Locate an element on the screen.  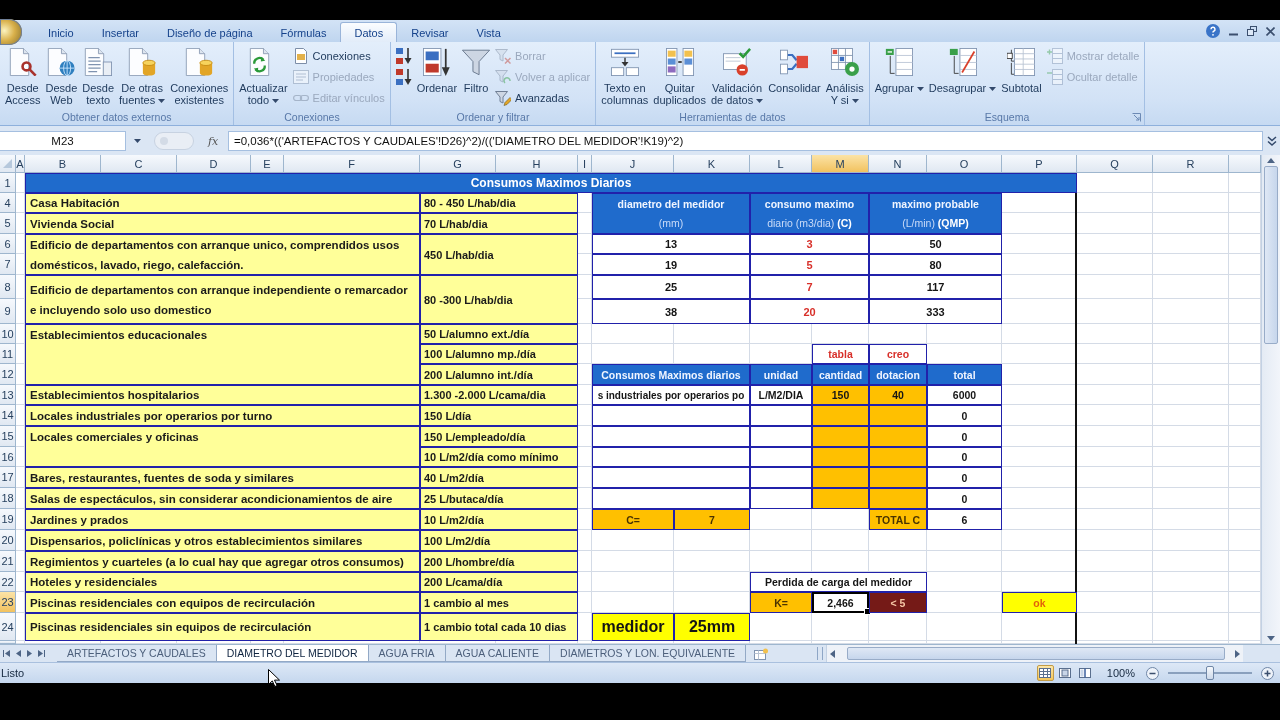
ribbon-tab: Diseño de página is located at coordinates (210, 32).